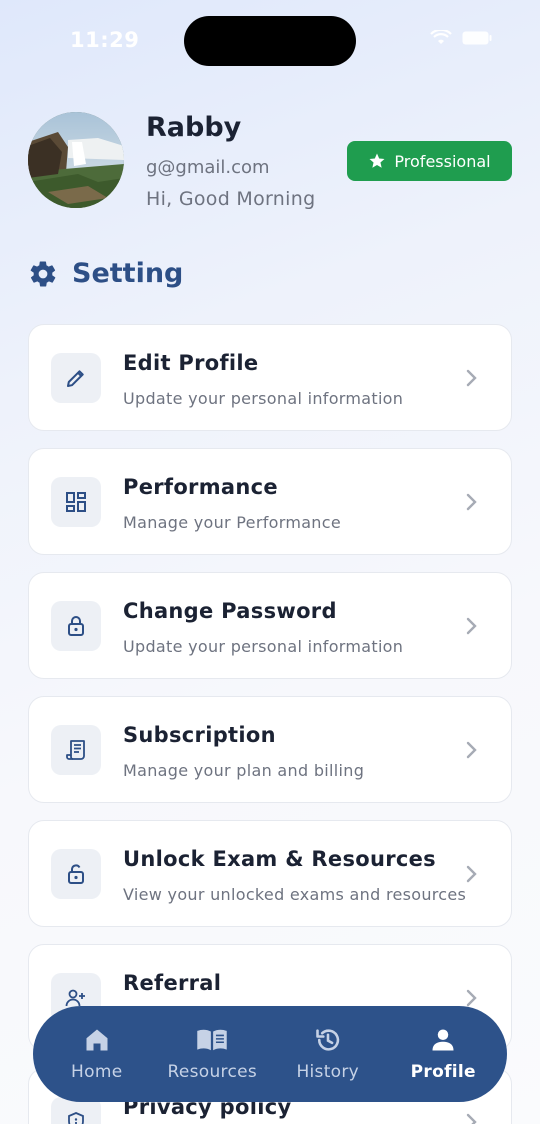 The width and height of the screenshot is (540, 1140). I want to click on receipt-icon, so click(76, 750).